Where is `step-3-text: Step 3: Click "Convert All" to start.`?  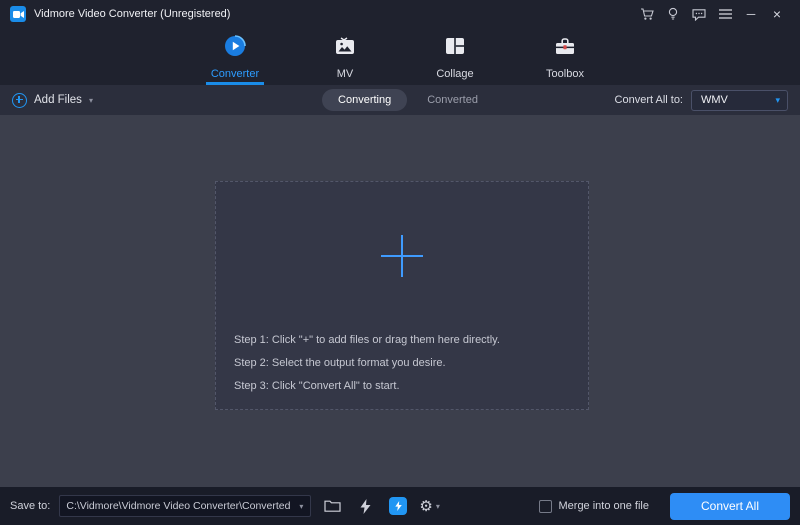
step-3-text: Step 3: Click "Convert All" to start. is located at coordinates (317, 386).